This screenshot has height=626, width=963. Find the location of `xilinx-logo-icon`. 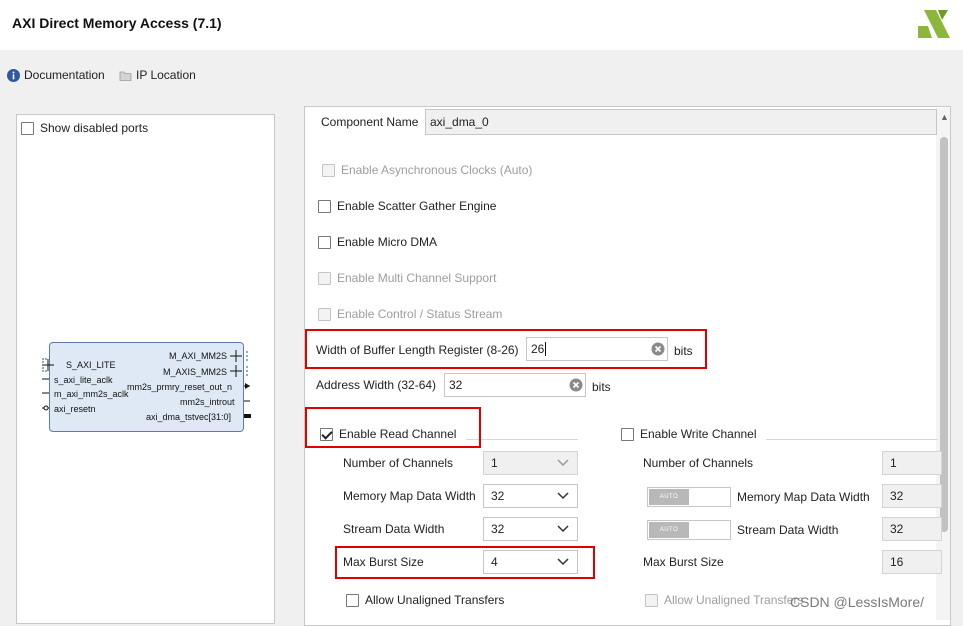

xilinx-logo-icon is located at coordinates (934, 24).